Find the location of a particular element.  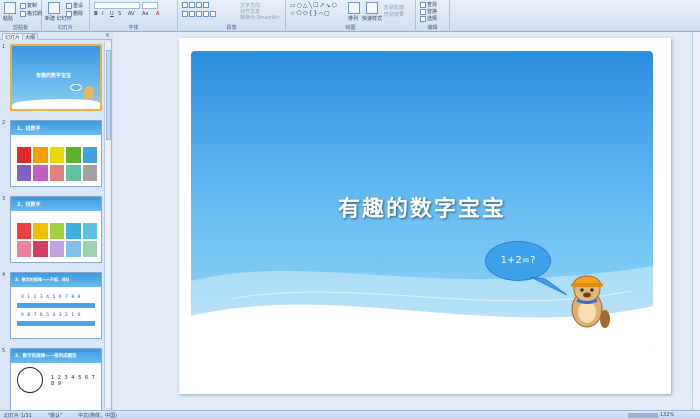

thumbnail-slide-3: 2、找数字 is located at coordinates (56, 229).